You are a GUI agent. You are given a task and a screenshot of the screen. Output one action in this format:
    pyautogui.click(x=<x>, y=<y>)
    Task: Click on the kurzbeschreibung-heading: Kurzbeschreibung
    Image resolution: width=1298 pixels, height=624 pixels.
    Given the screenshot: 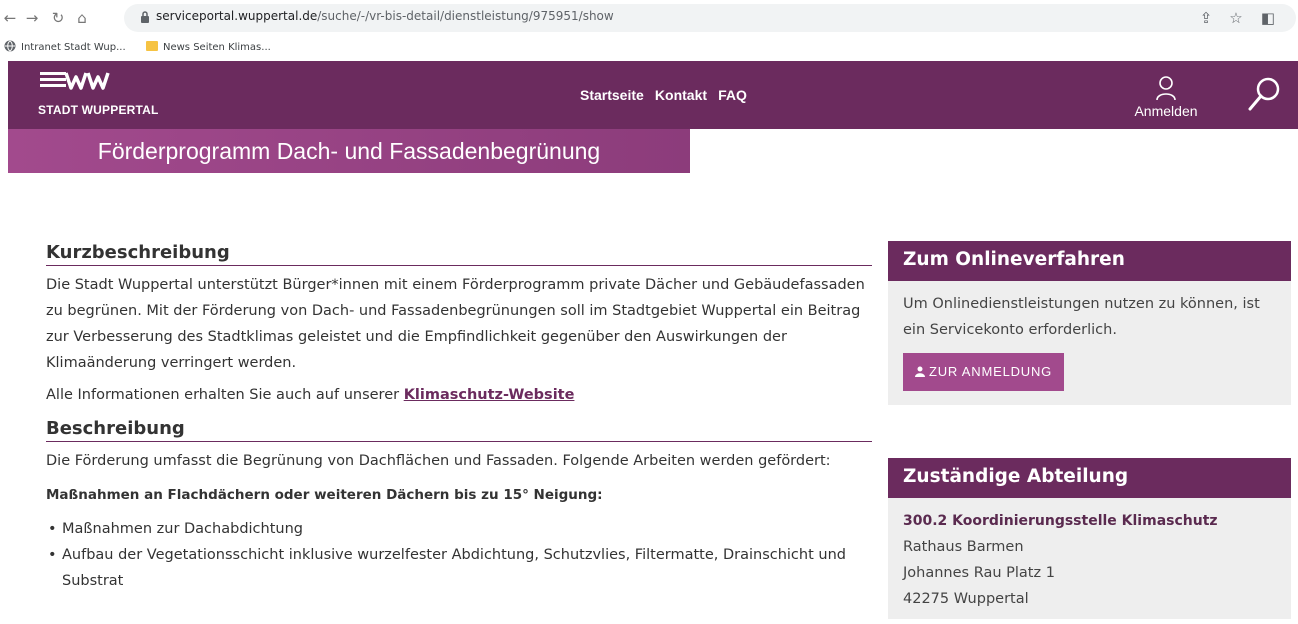 What is the action you would take?
    pyautogui.click(x=459, y=254)
    